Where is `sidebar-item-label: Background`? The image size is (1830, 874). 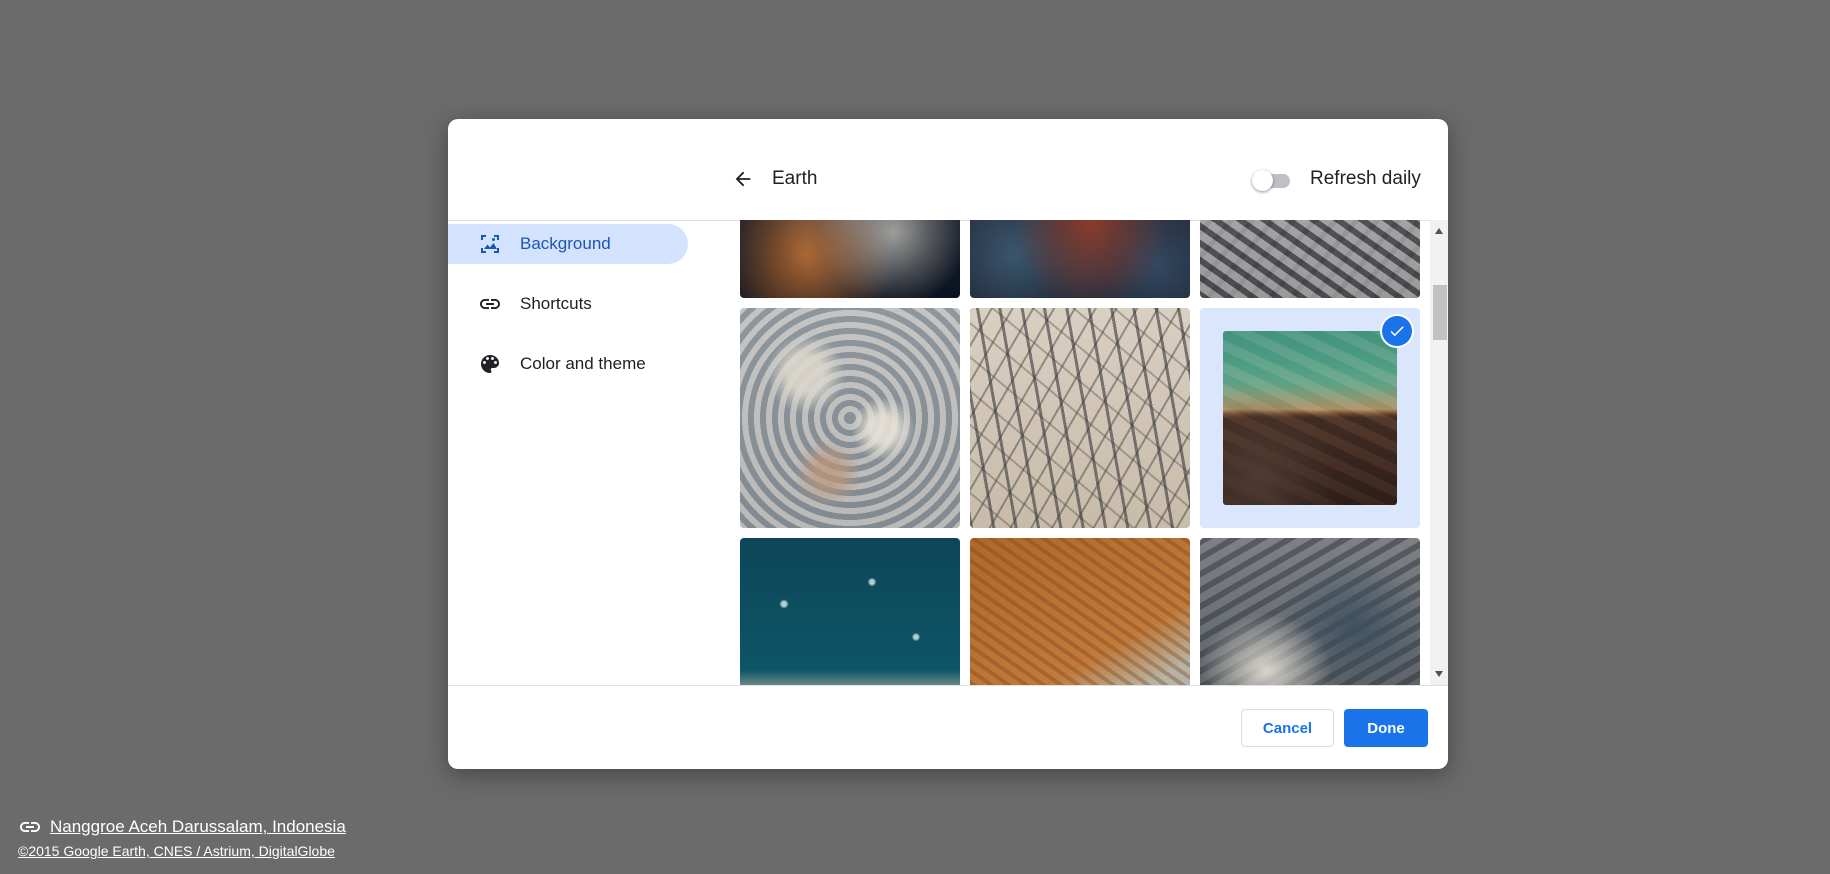
sidebar-item-label: Background is located at coordinates (565, 243).